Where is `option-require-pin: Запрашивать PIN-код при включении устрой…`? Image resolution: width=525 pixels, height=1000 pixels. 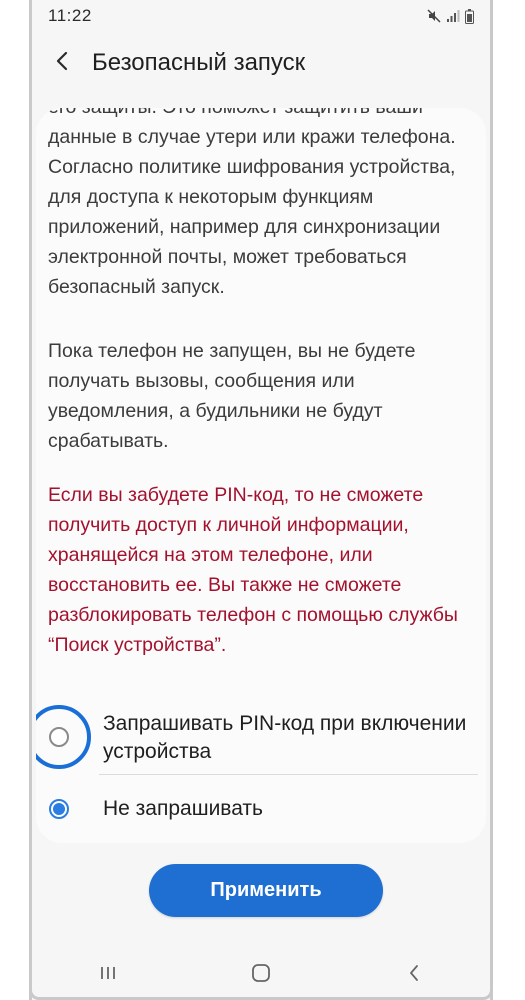
option-require-pin: Запрашивать PIN-код при включении устрой… is located at coordinates (261, 737).